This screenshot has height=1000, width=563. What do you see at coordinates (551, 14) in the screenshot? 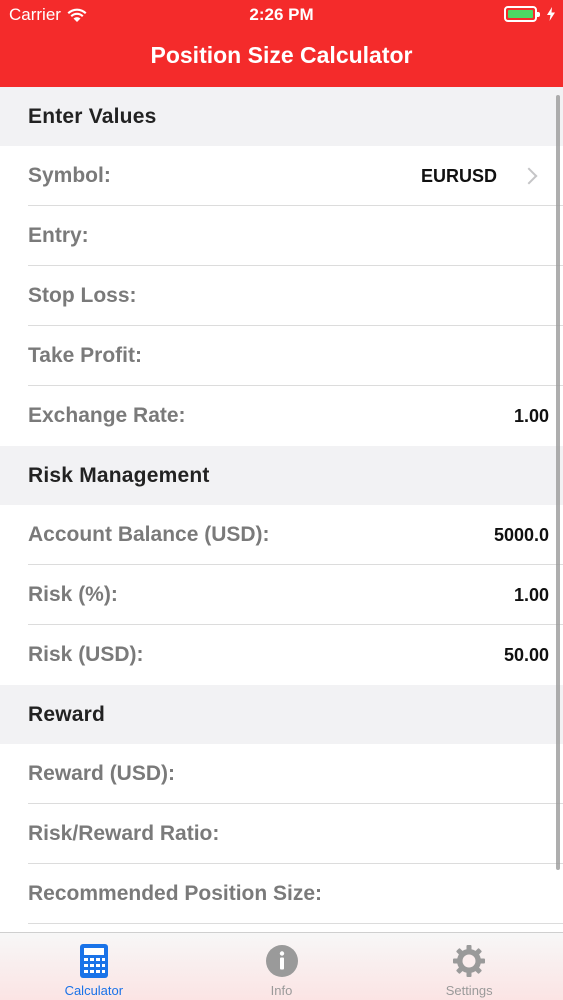
I see `charging-bolt-icon` at bounding box center [551, 14].